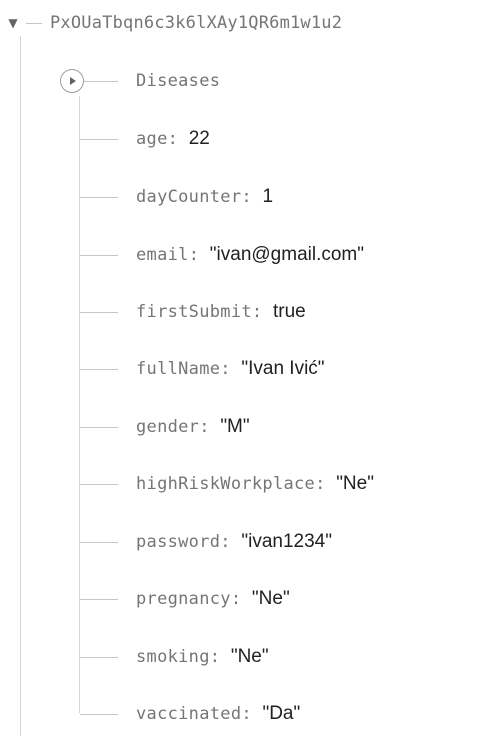  Describe the element at coordinates (189, 714) in the screenshot. I see `field-key: vaccinated` at that location.